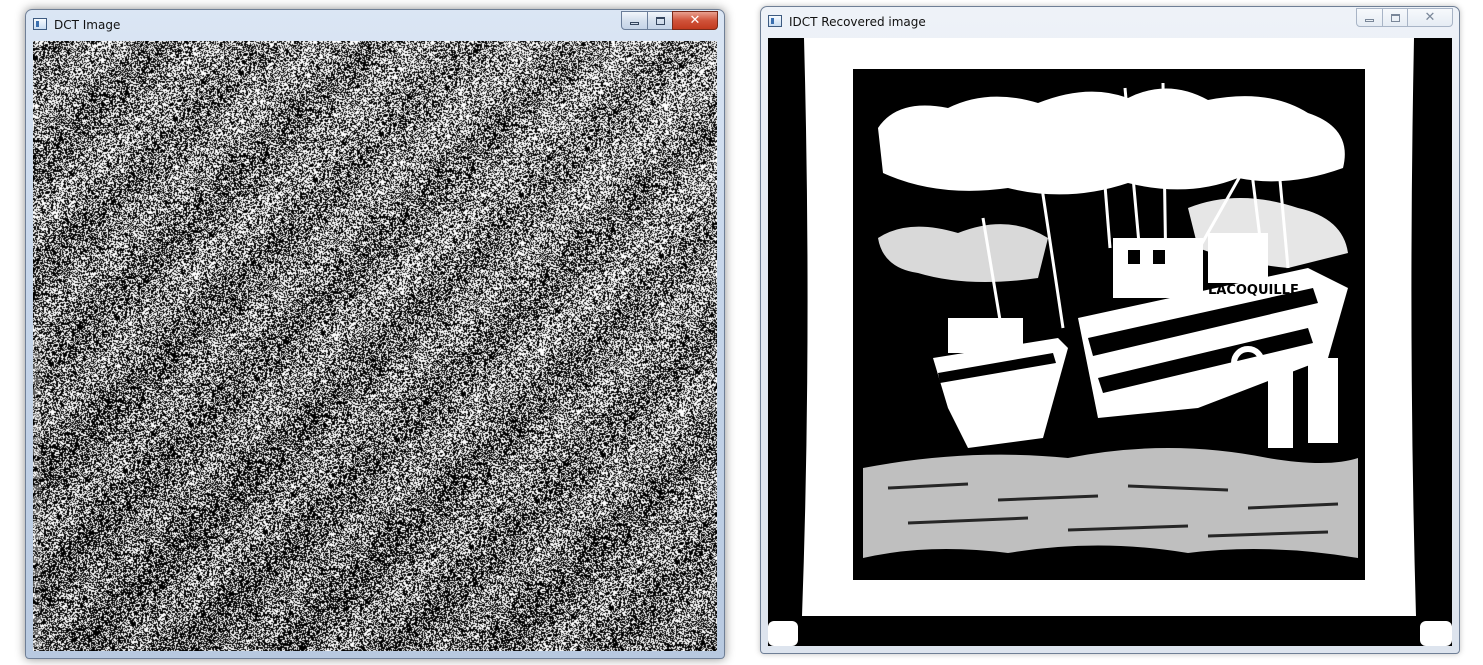 This screenshot has width=1483, height=665. Describe the element at coordinates (87, 25) in the screenshot. I see `window-title: DCT Image` at that location.